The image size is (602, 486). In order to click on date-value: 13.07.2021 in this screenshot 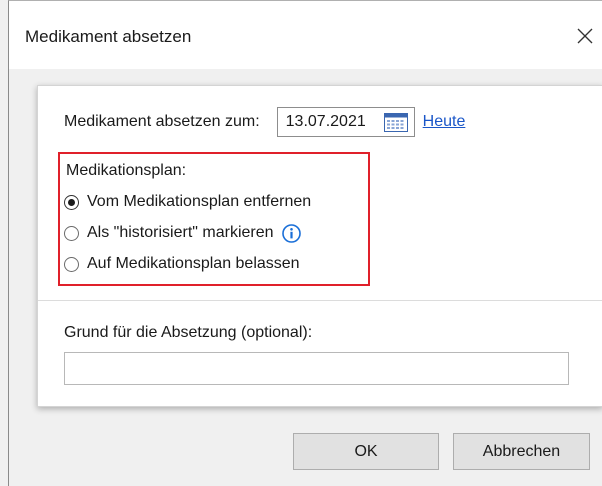, I will do `click(325, 121)`.